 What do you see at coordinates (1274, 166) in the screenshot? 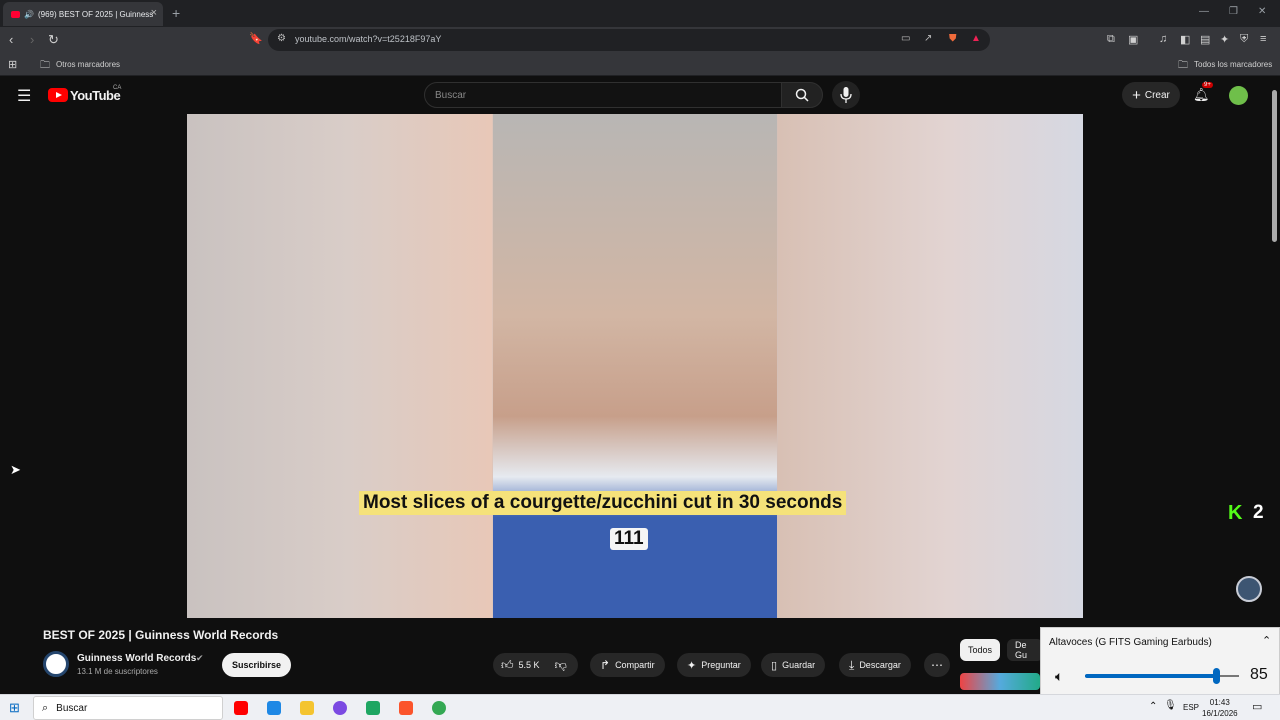
I see `page-scrollbar` at bounding box center [1274, 166].